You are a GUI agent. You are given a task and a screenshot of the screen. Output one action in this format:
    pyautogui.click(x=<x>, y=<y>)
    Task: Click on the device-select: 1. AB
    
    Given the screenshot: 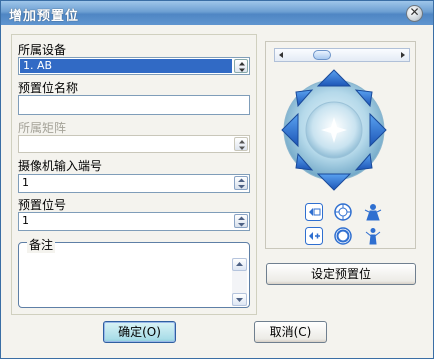 What is the action you would take?
    pyautogui.click(x=134, y=66)
    